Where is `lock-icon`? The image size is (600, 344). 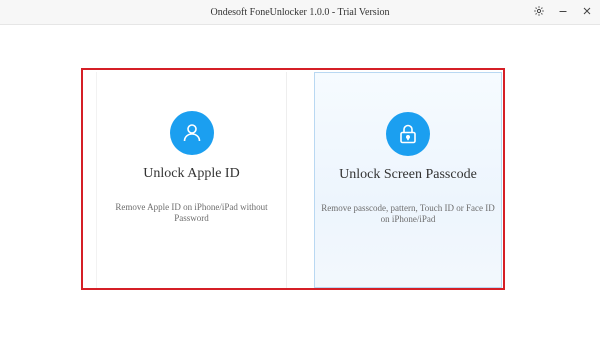 lock-icon is located at coordinates (408, 134).